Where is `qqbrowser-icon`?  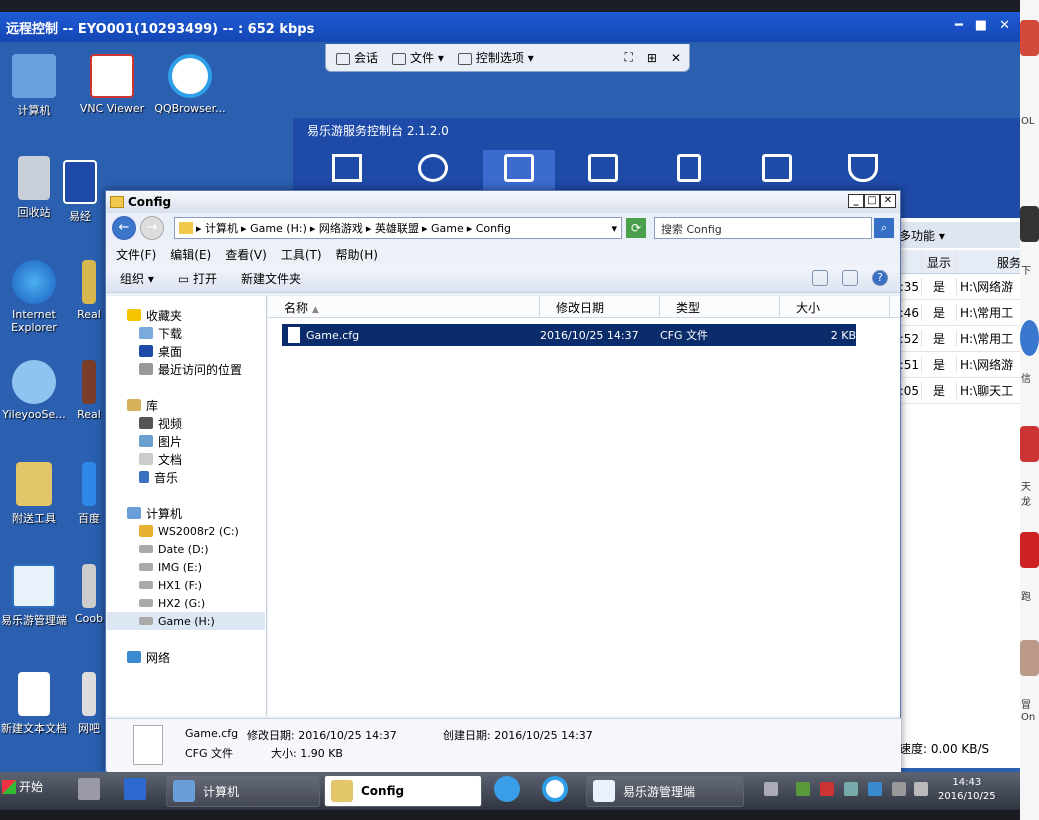 qqbrowser-icon is located at coordinates (555, 789).